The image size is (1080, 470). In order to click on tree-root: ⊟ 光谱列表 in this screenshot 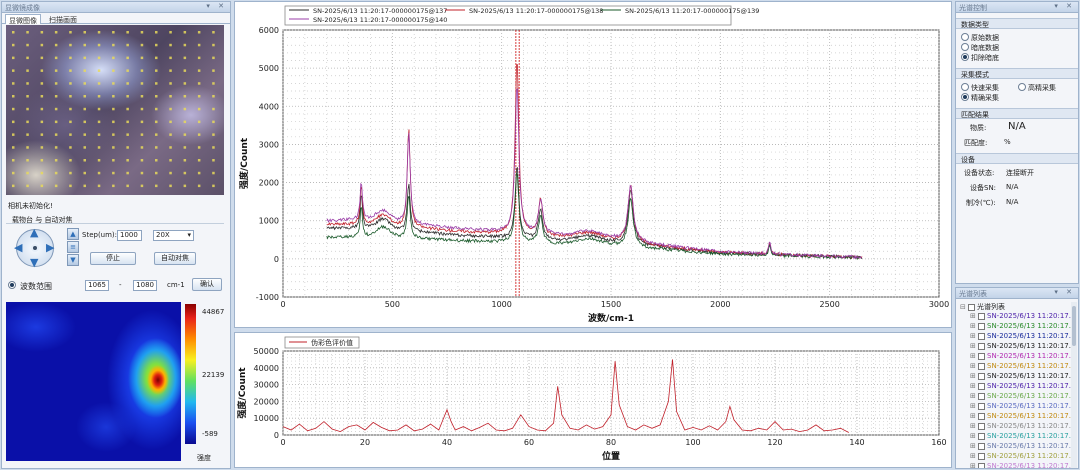, I will do `click(982, 307)`.